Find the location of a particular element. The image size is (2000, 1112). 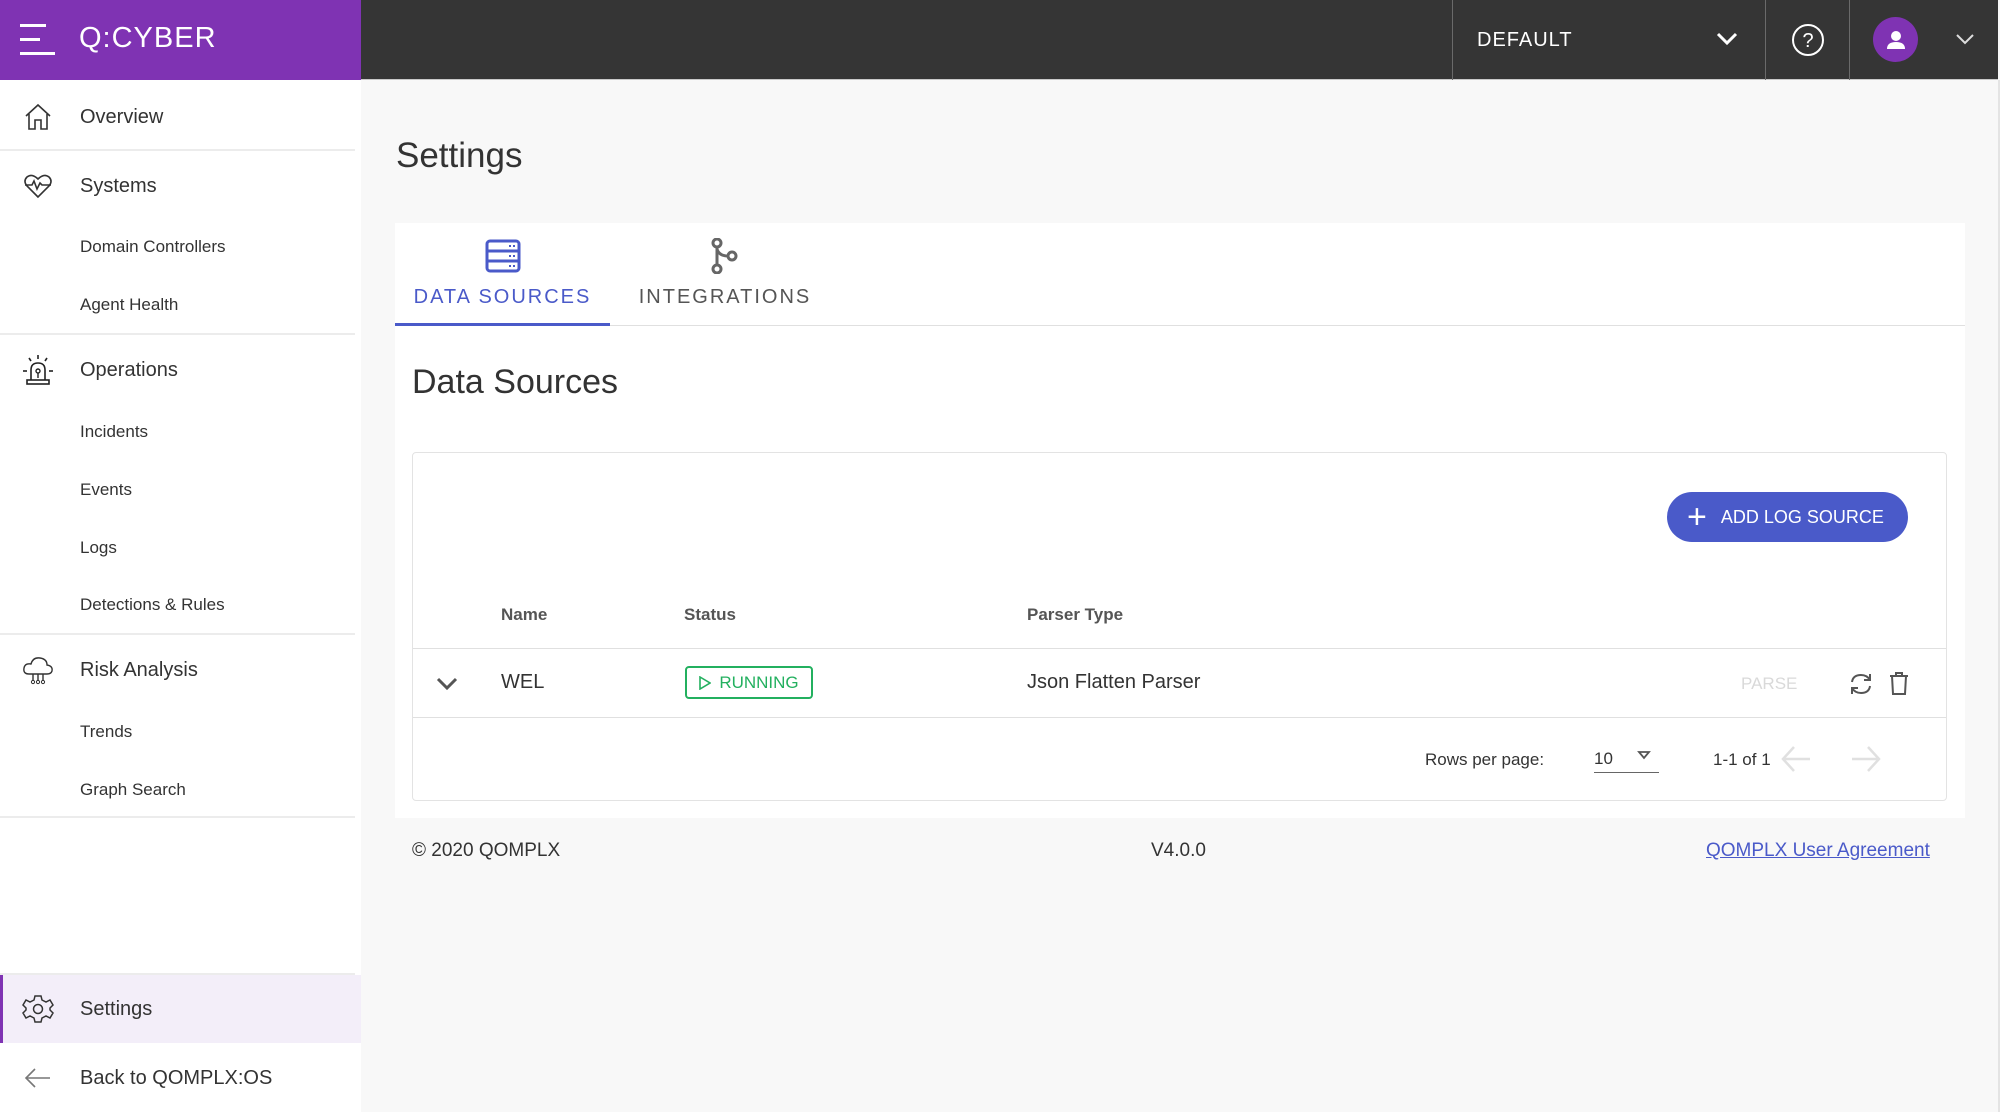

plus-icon: + is located at coordinates (1697, 517).